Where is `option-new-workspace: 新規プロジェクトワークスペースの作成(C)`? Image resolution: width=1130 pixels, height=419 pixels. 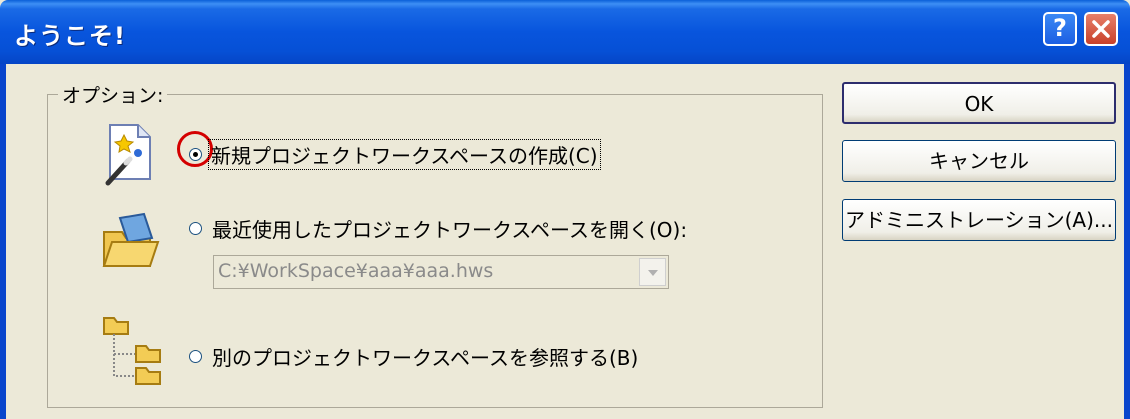
option-new-workspace: 新規プロジェクトワークスペースの作成(C) is located at coordinates (395, 154).